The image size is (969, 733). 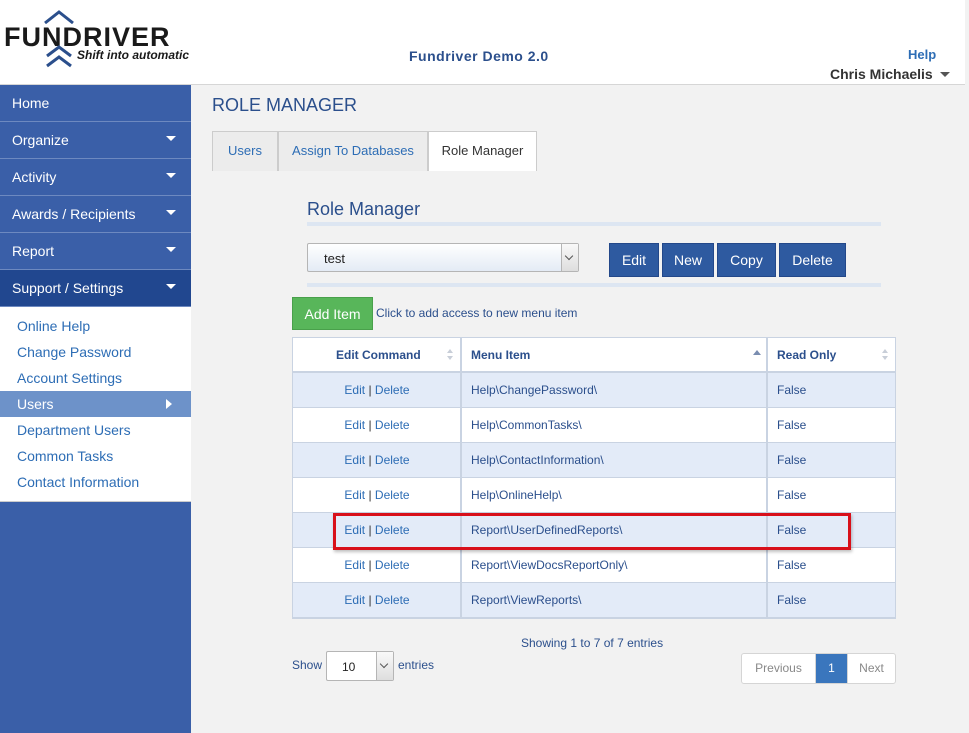 I want to click on submenu-item-common-tasks: Common Tasks, so click(x=95, y=456).